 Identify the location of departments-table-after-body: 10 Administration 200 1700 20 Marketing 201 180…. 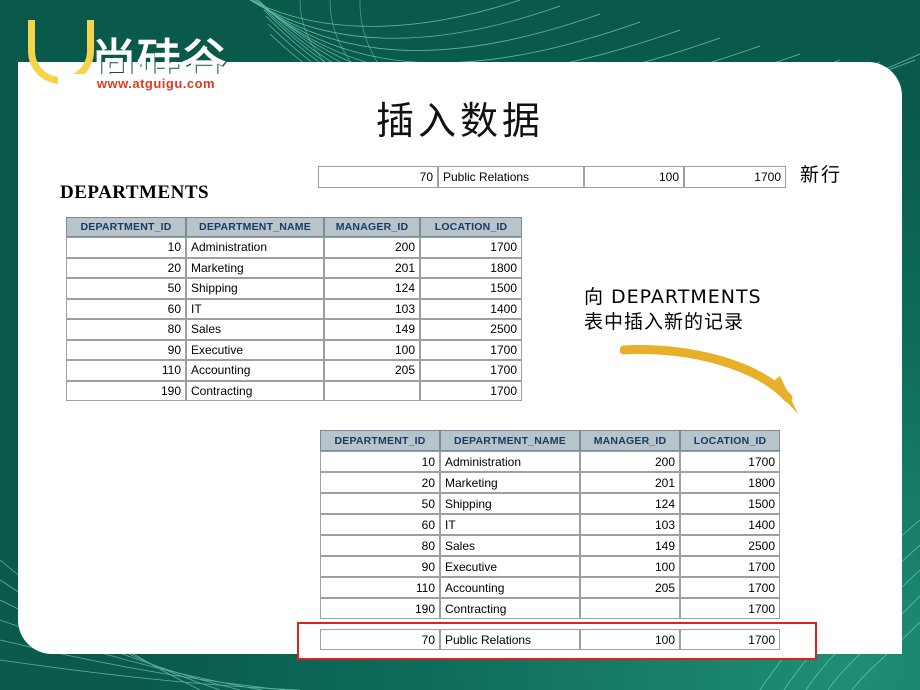
(550, 535).